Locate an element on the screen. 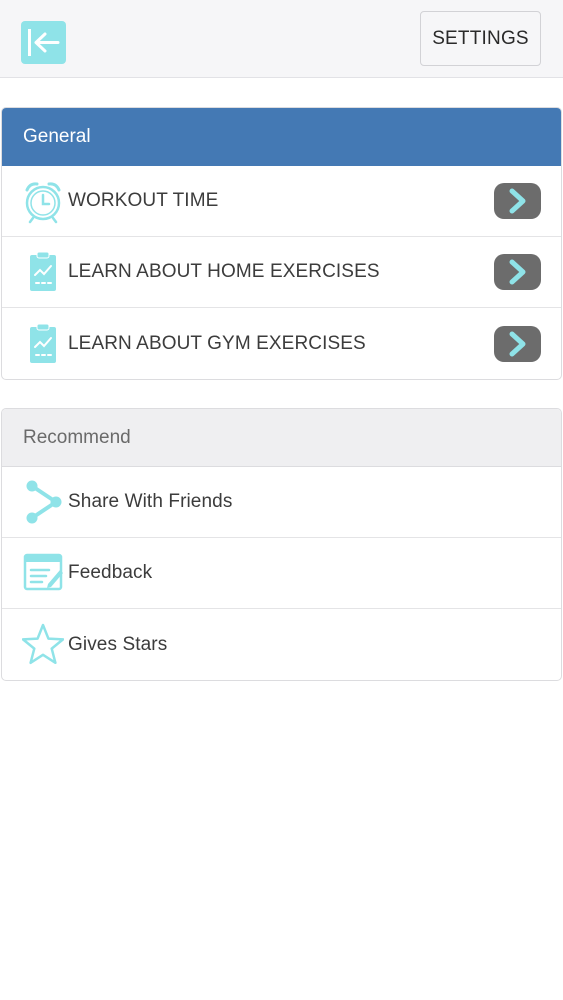 The width and height of the screenshot is (563, 1000). workout-time-row: WORKOUT TIME is located at coordinates (281, 201).